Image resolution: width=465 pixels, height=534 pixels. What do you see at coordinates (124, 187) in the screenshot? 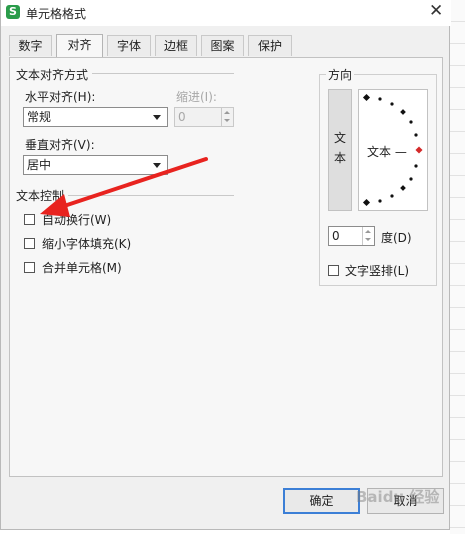
I see `annotation-arrow-icon` at bounding box center [124, 187].